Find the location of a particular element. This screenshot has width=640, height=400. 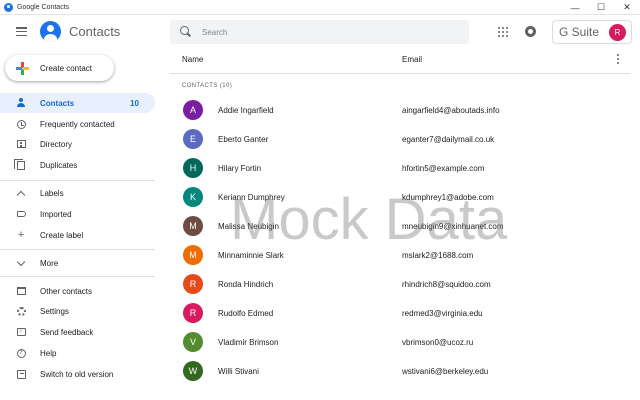

gsuite-account-button: G Suite R is located at coordinates (592, 32).